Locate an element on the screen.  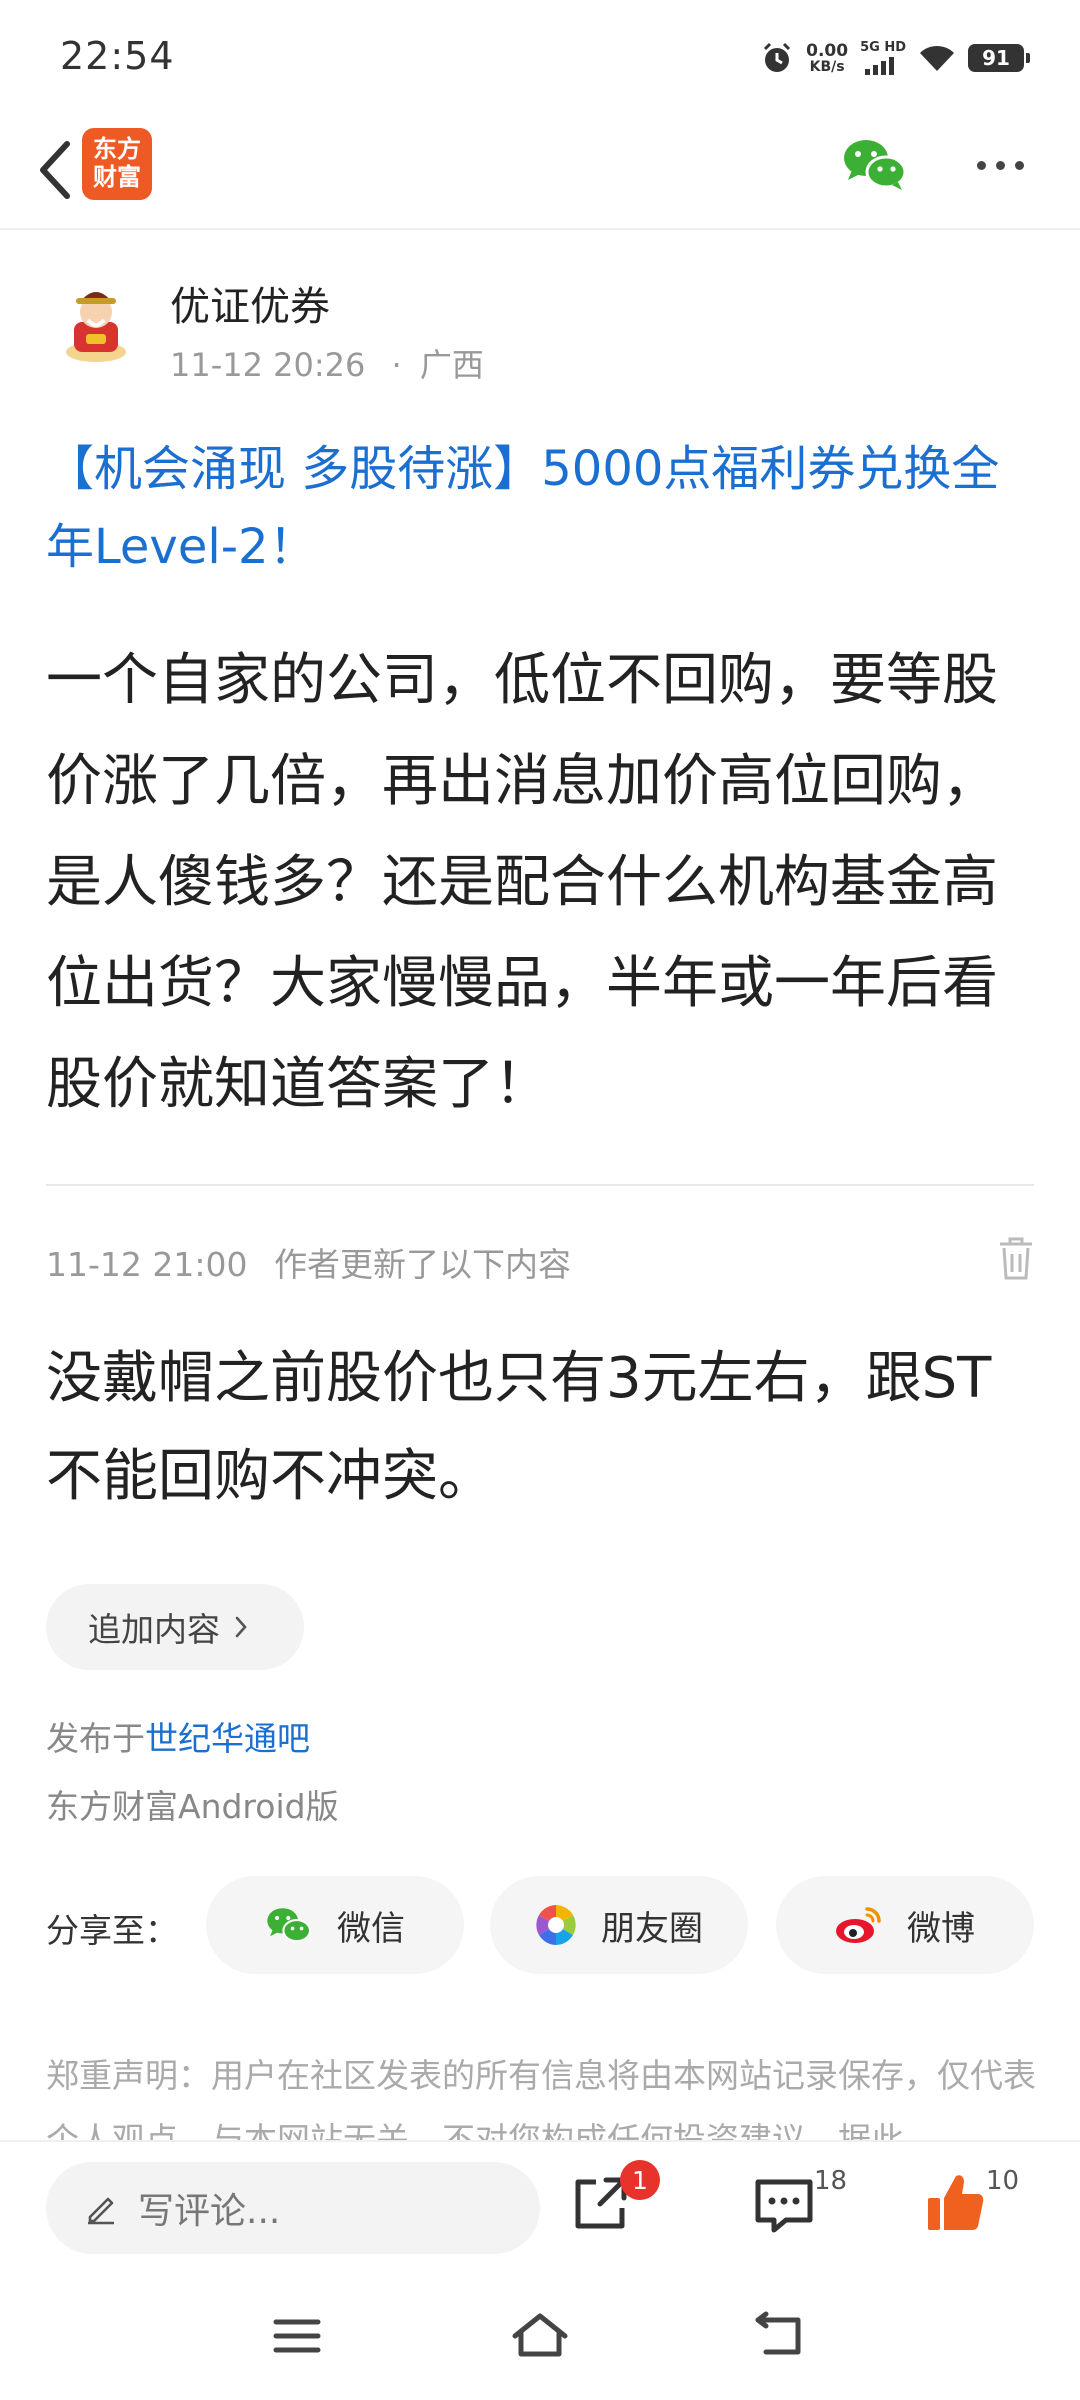
back-nav-button is located at coordinates (779, 2336).